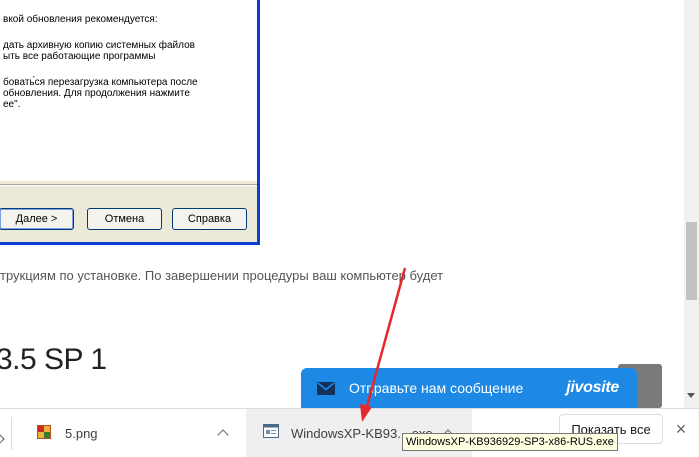 This screenshot has width=699, height=457. I want to click on next-button: Далее >, so click(37, 219).